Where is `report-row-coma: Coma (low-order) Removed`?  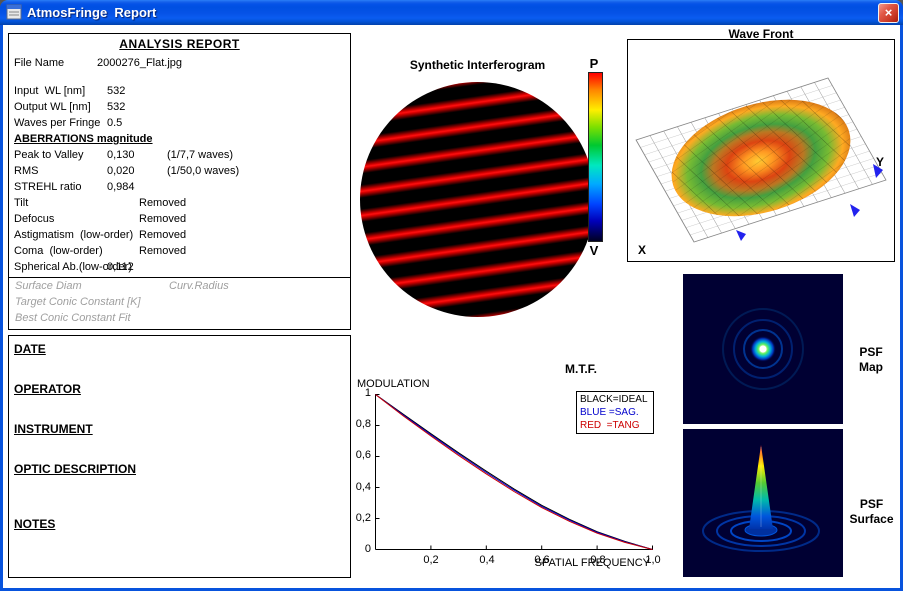 report-row-coma: Coma (low-order) Removed is located at coordinates (179, 251).